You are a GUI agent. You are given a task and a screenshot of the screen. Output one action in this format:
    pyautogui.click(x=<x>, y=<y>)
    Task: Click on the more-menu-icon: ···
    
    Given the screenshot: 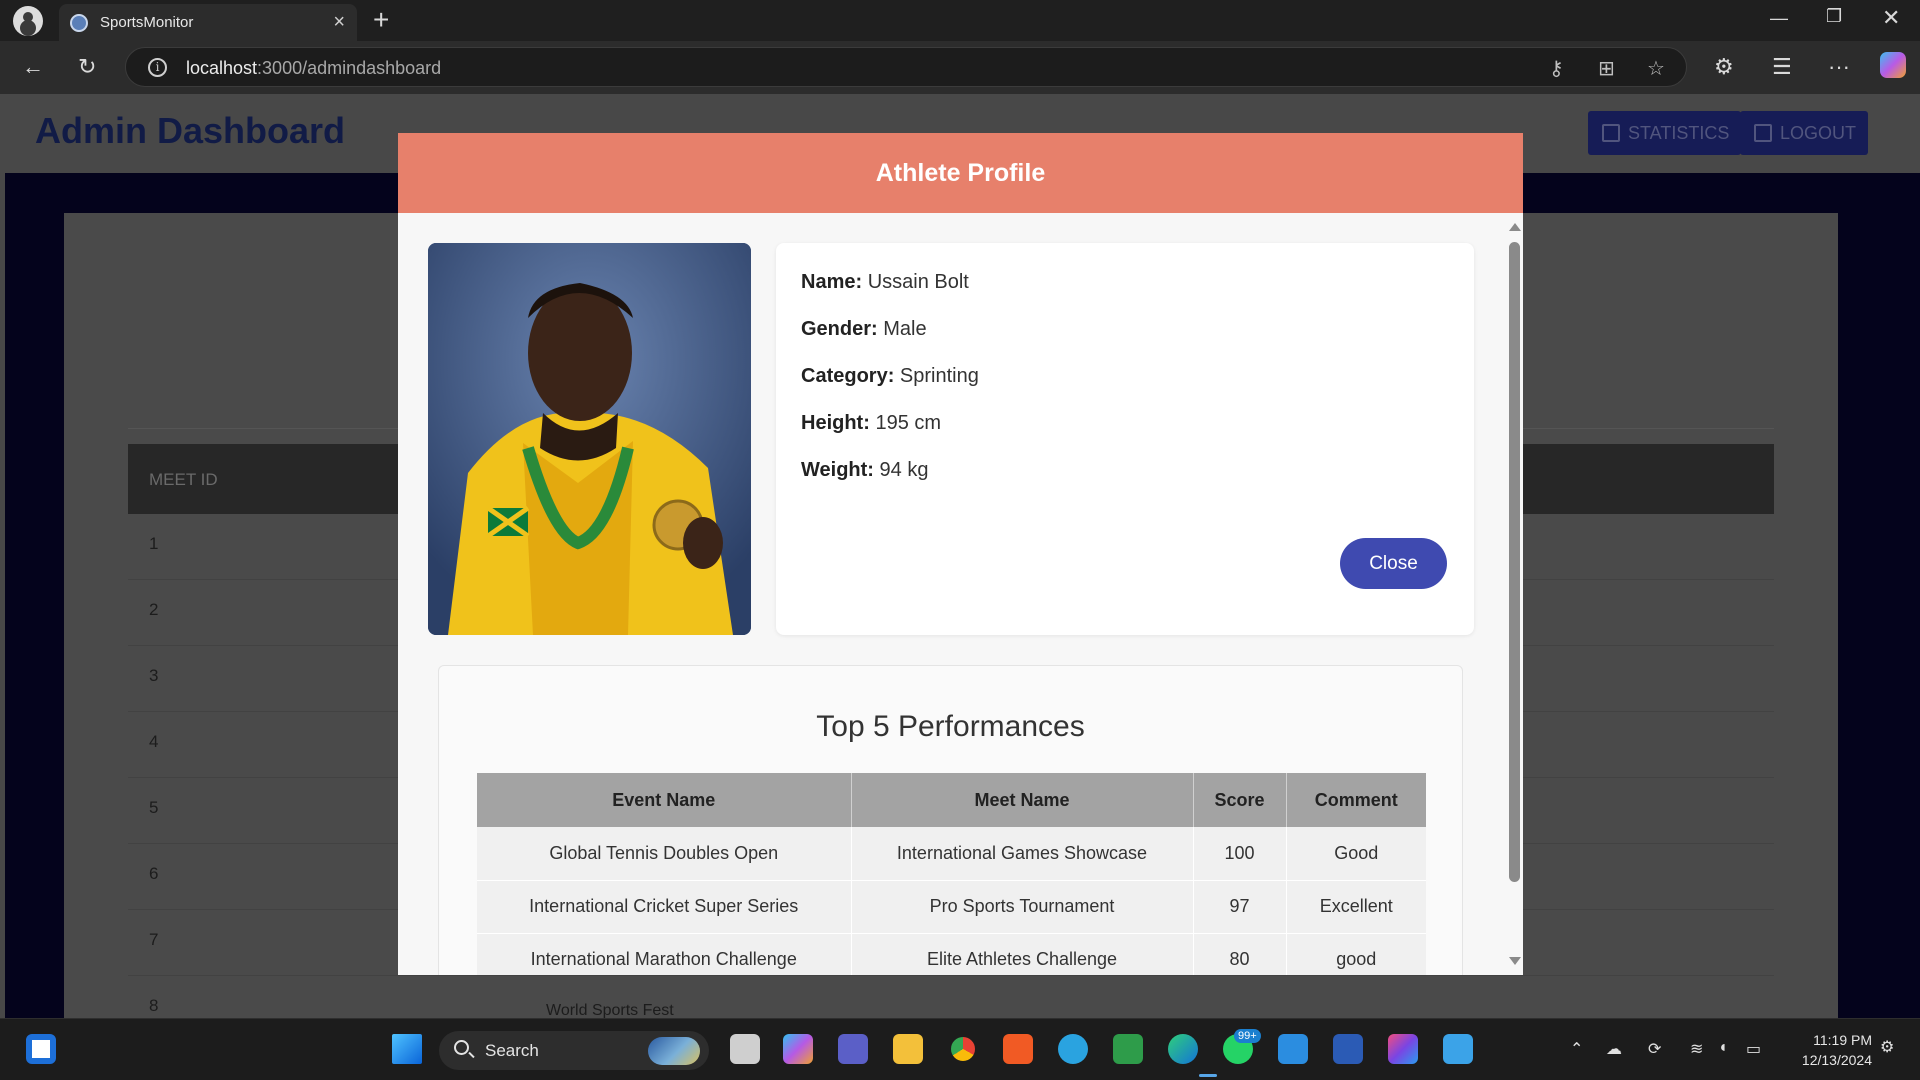 What is the action you would take?
    pyautogui.click(x=1839, y=67)
    